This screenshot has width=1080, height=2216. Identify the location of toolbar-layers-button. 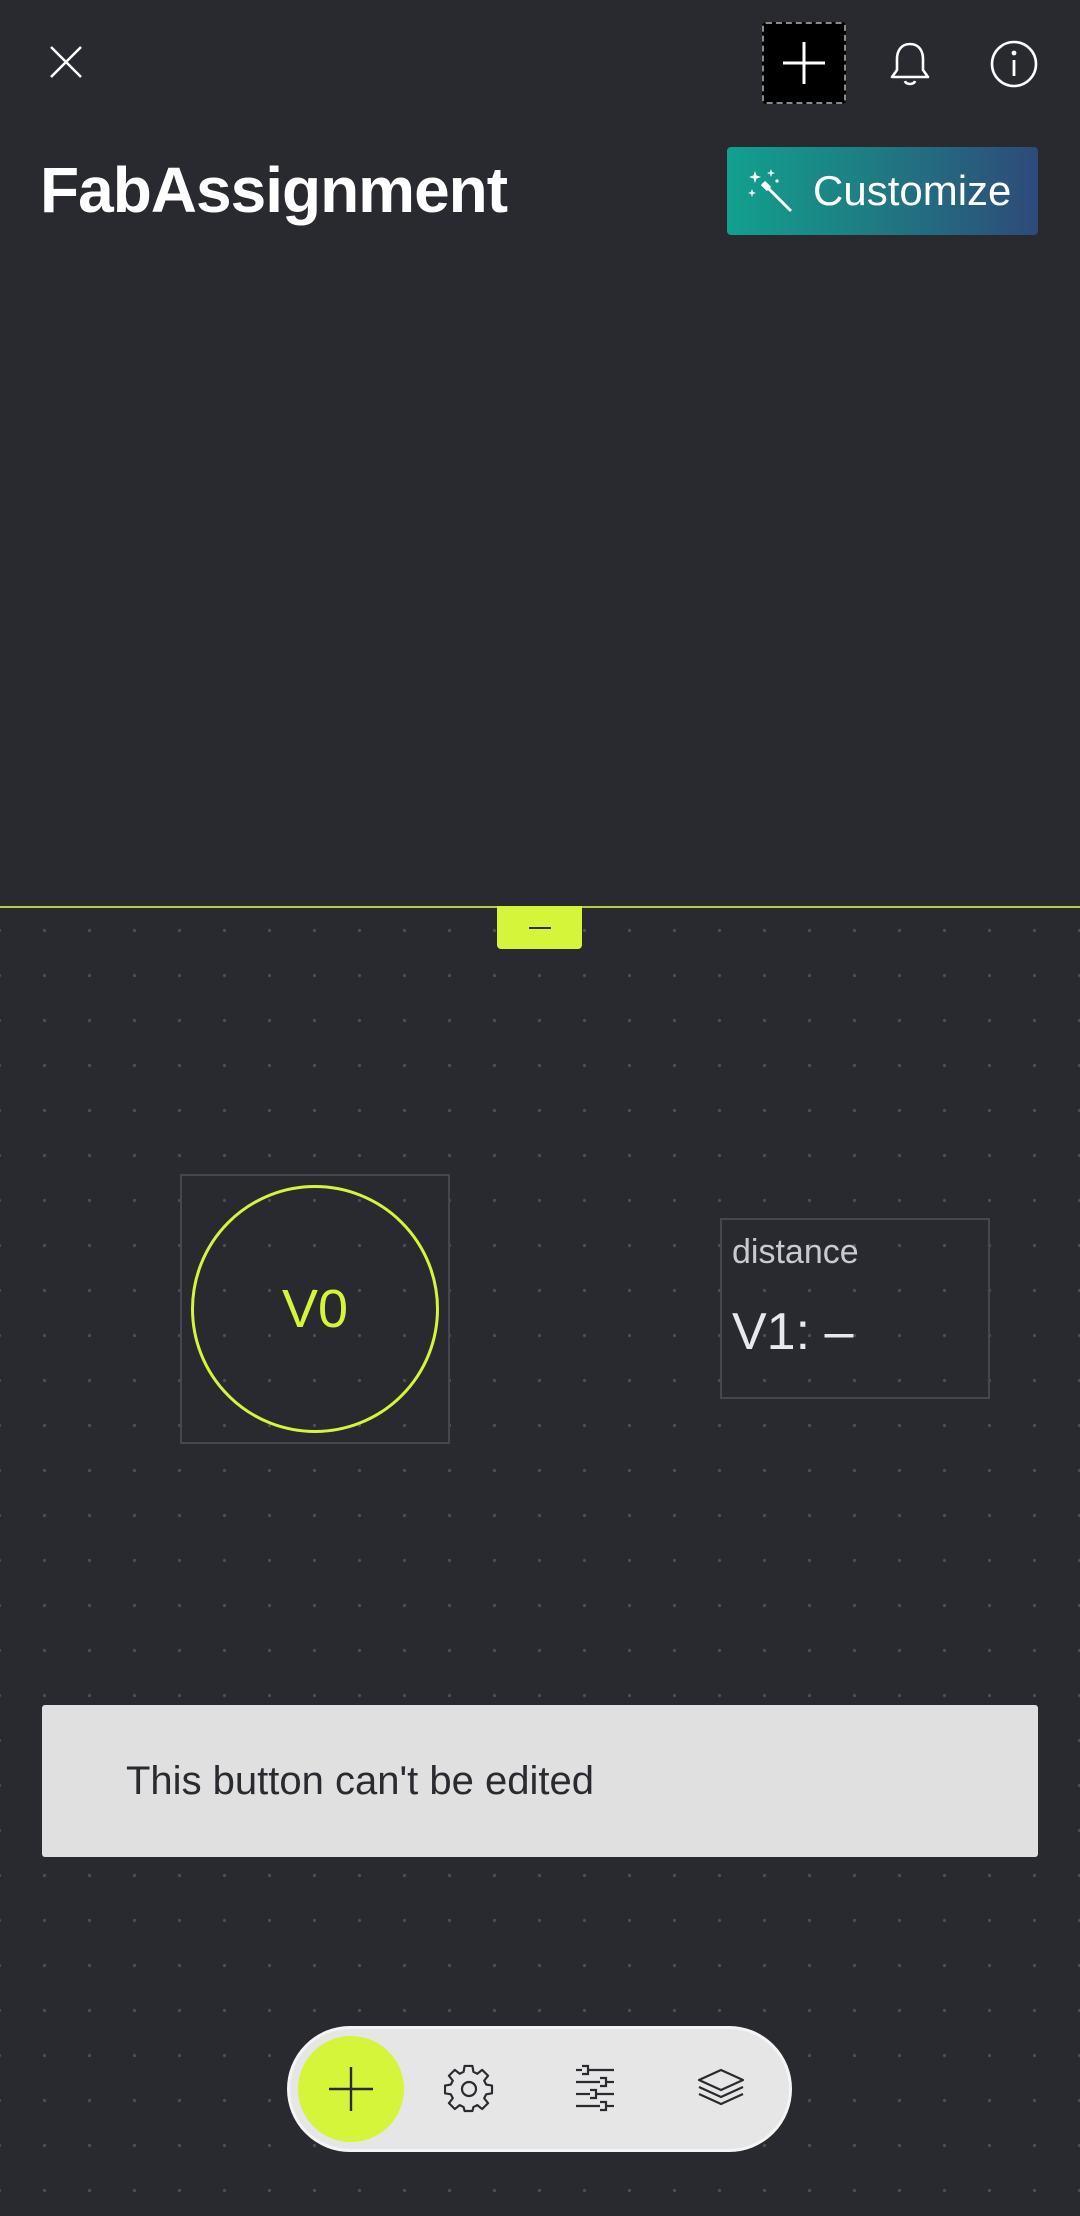
(721, 2089).